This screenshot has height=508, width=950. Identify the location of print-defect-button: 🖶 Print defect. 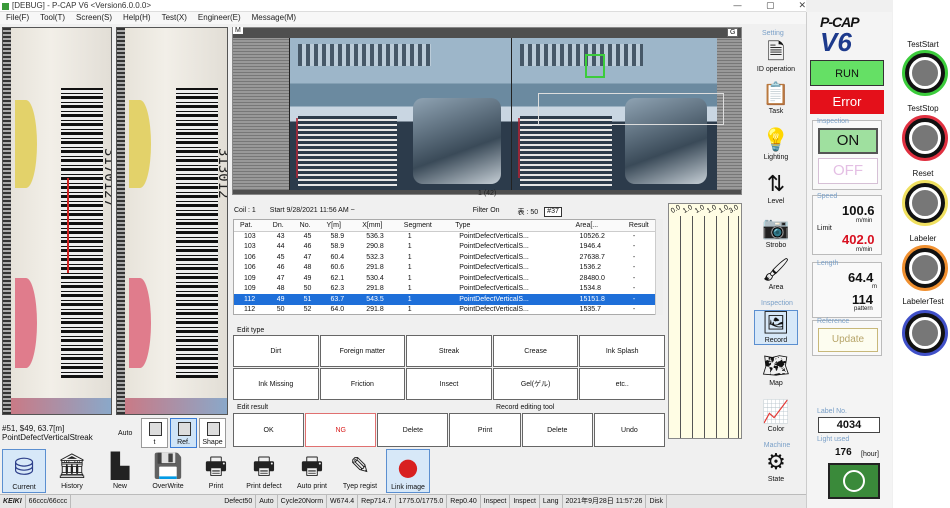
(264, 471).